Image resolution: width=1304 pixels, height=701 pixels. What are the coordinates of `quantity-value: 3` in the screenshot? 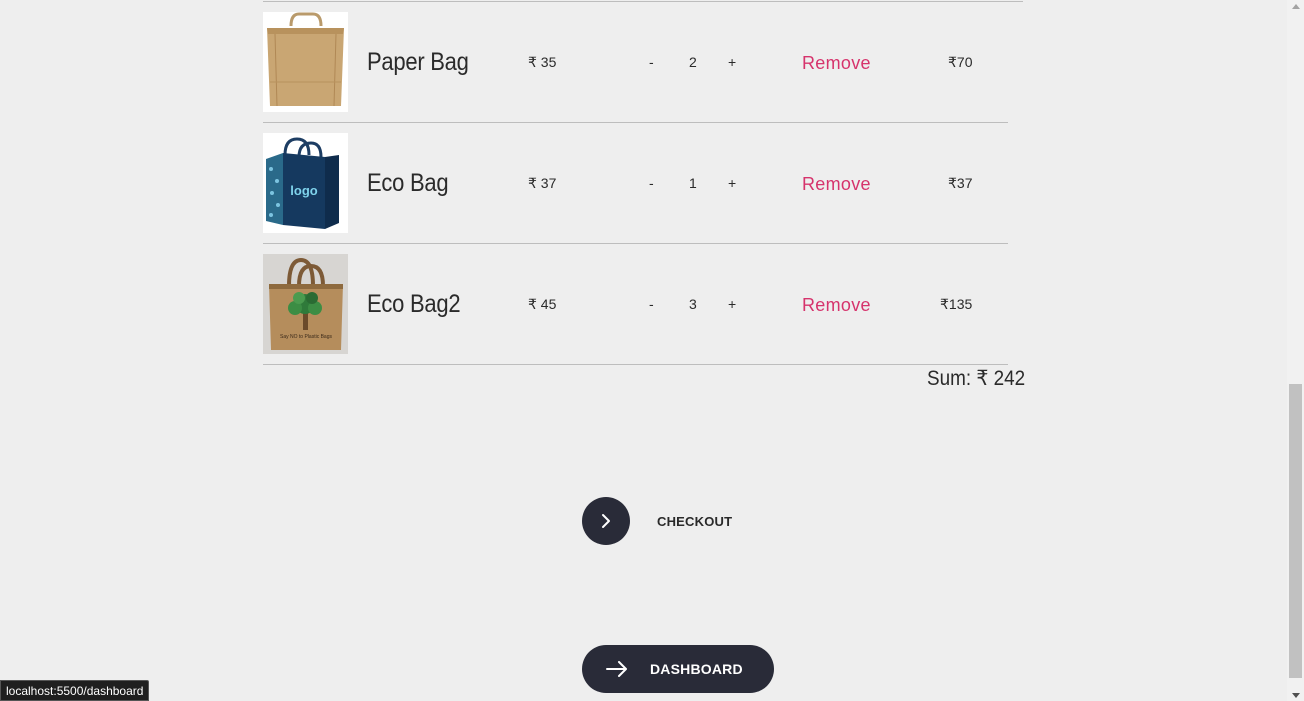 It's located at (693, 304).